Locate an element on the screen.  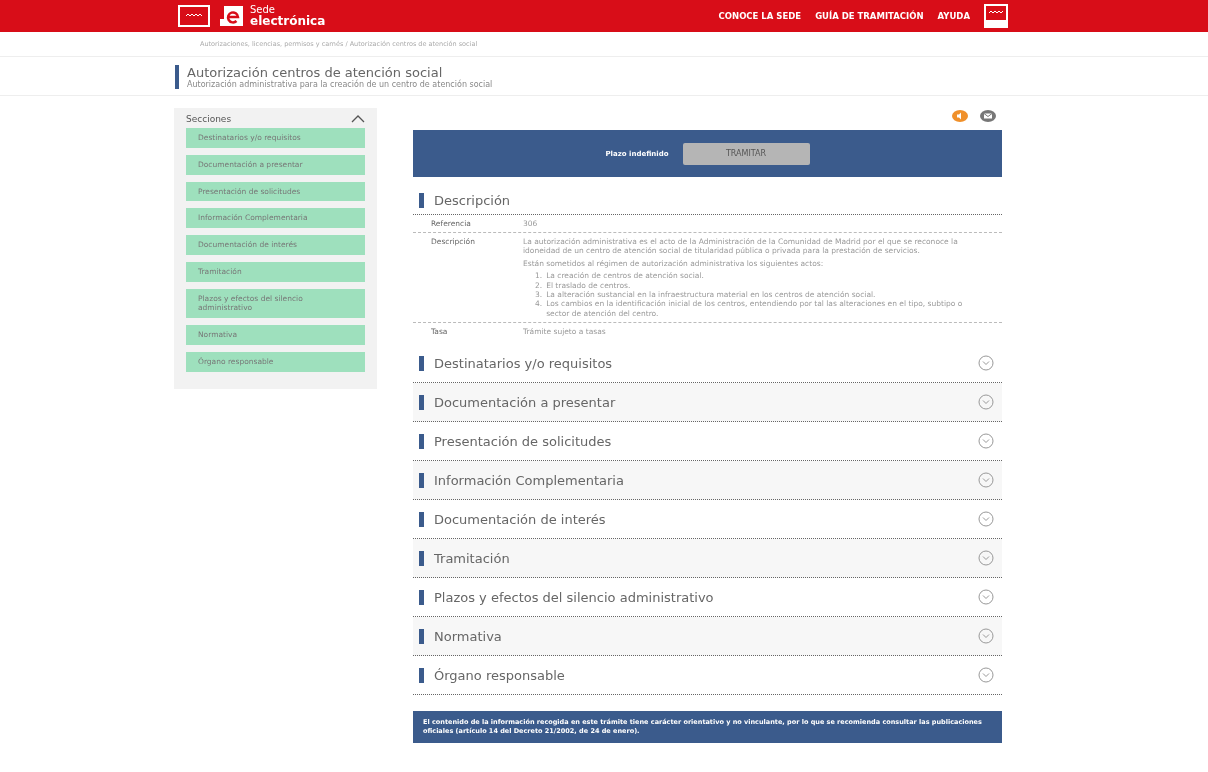
section-title: Destinatarios y/o requisitos is located at coordinates (516, 363).